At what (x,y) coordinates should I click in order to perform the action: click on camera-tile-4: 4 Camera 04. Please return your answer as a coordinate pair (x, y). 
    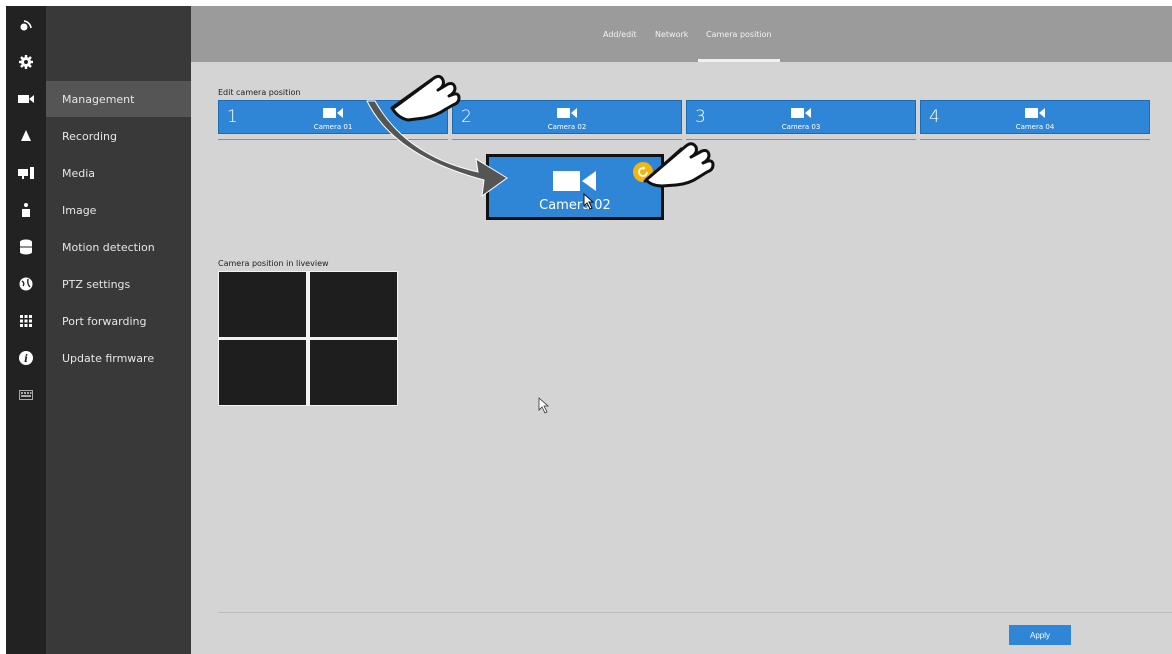
    Looking at the image, I should click on (1035, 117).